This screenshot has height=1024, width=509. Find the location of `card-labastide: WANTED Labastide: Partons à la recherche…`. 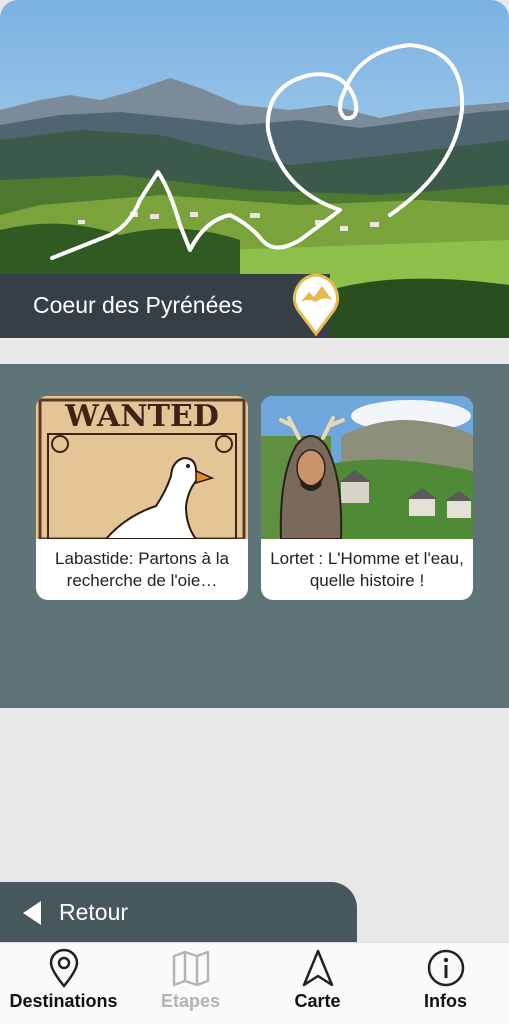

card-labastide: WANTED Labastide: Partons à la recherche… is located at coordinates (142, 498).